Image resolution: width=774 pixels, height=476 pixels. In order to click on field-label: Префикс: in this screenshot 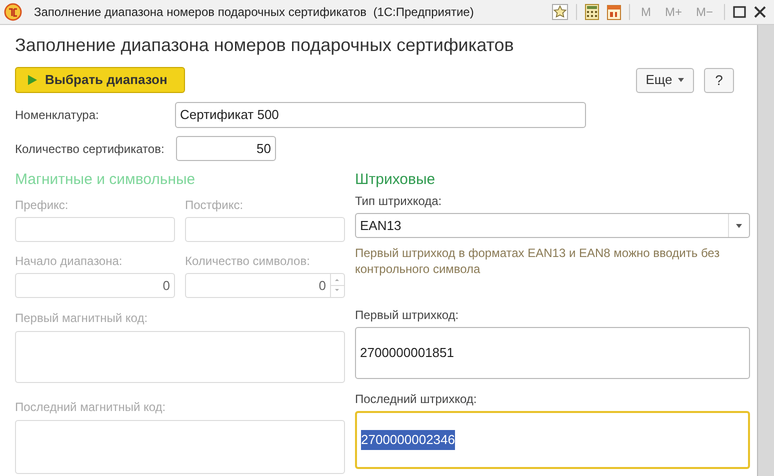, I will do `click(42, 205)`.